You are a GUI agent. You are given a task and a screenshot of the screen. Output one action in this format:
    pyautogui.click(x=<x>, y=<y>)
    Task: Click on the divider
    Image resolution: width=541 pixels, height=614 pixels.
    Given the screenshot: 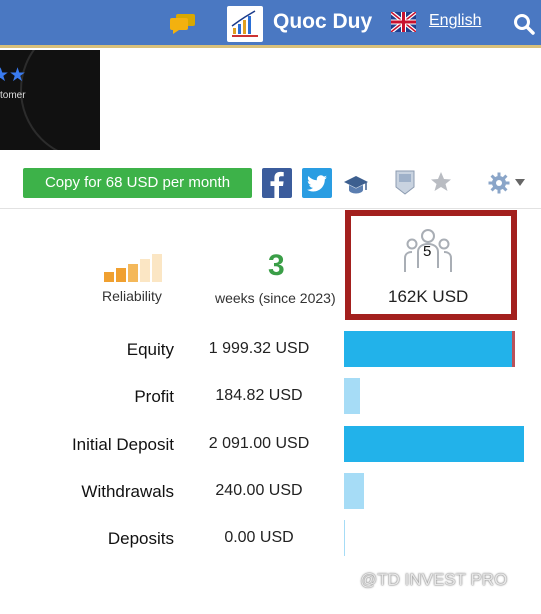 What is the action you would take?
    pyautogui.click(x=270, y=208)
    